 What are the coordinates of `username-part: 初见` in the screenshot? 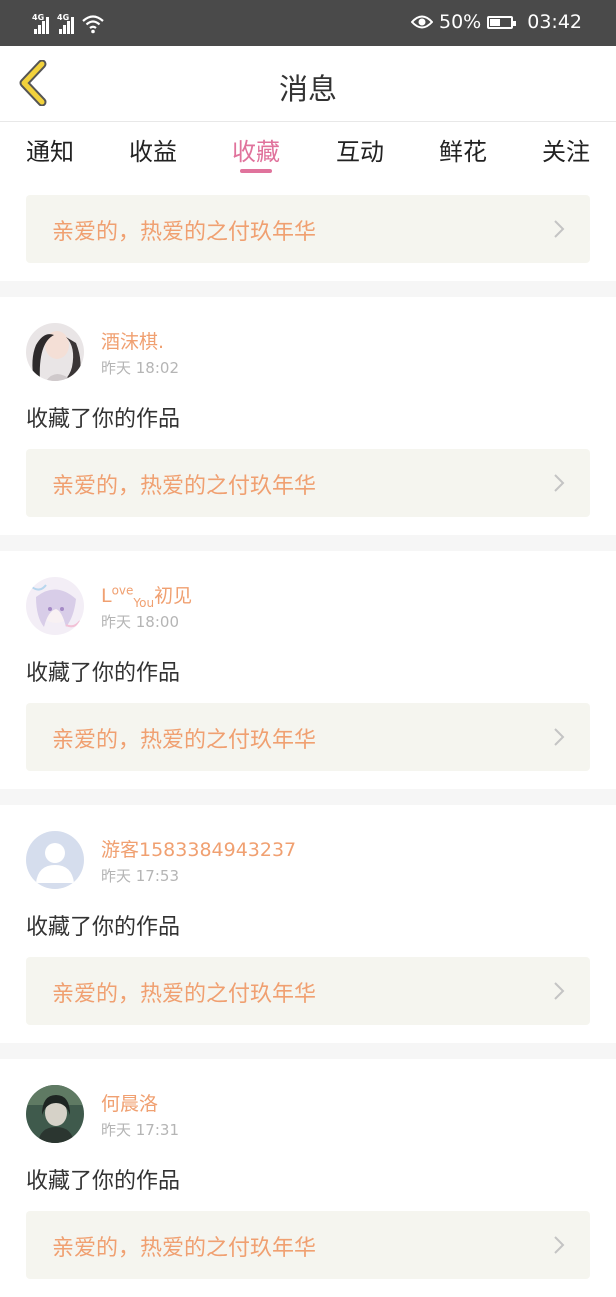 It's located at (173, 596).